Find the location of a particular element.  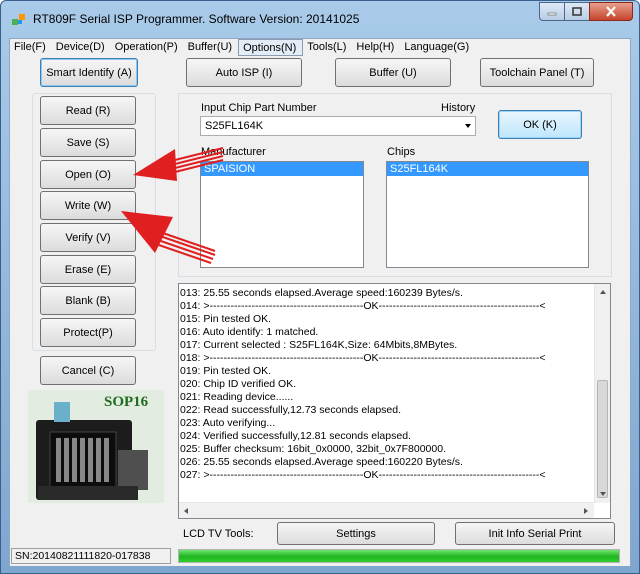

progress-fill is located at coordinates (399, 556).